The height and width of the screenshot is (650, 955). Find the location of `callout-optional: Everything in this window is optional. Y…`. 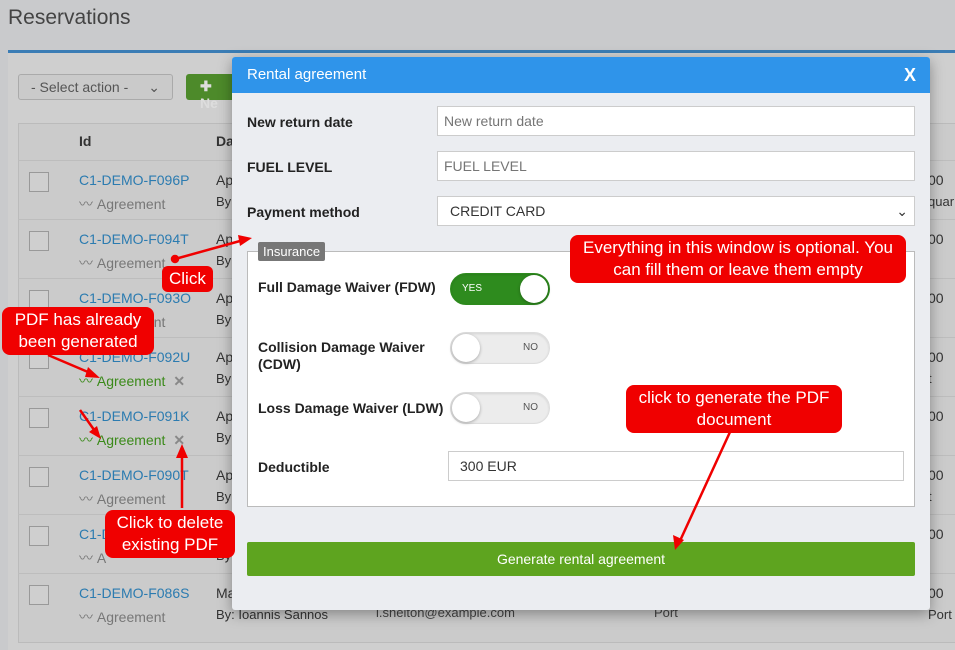

callout-optional: Everything in this window is optional. Y… is located at coordinates (738, 259).